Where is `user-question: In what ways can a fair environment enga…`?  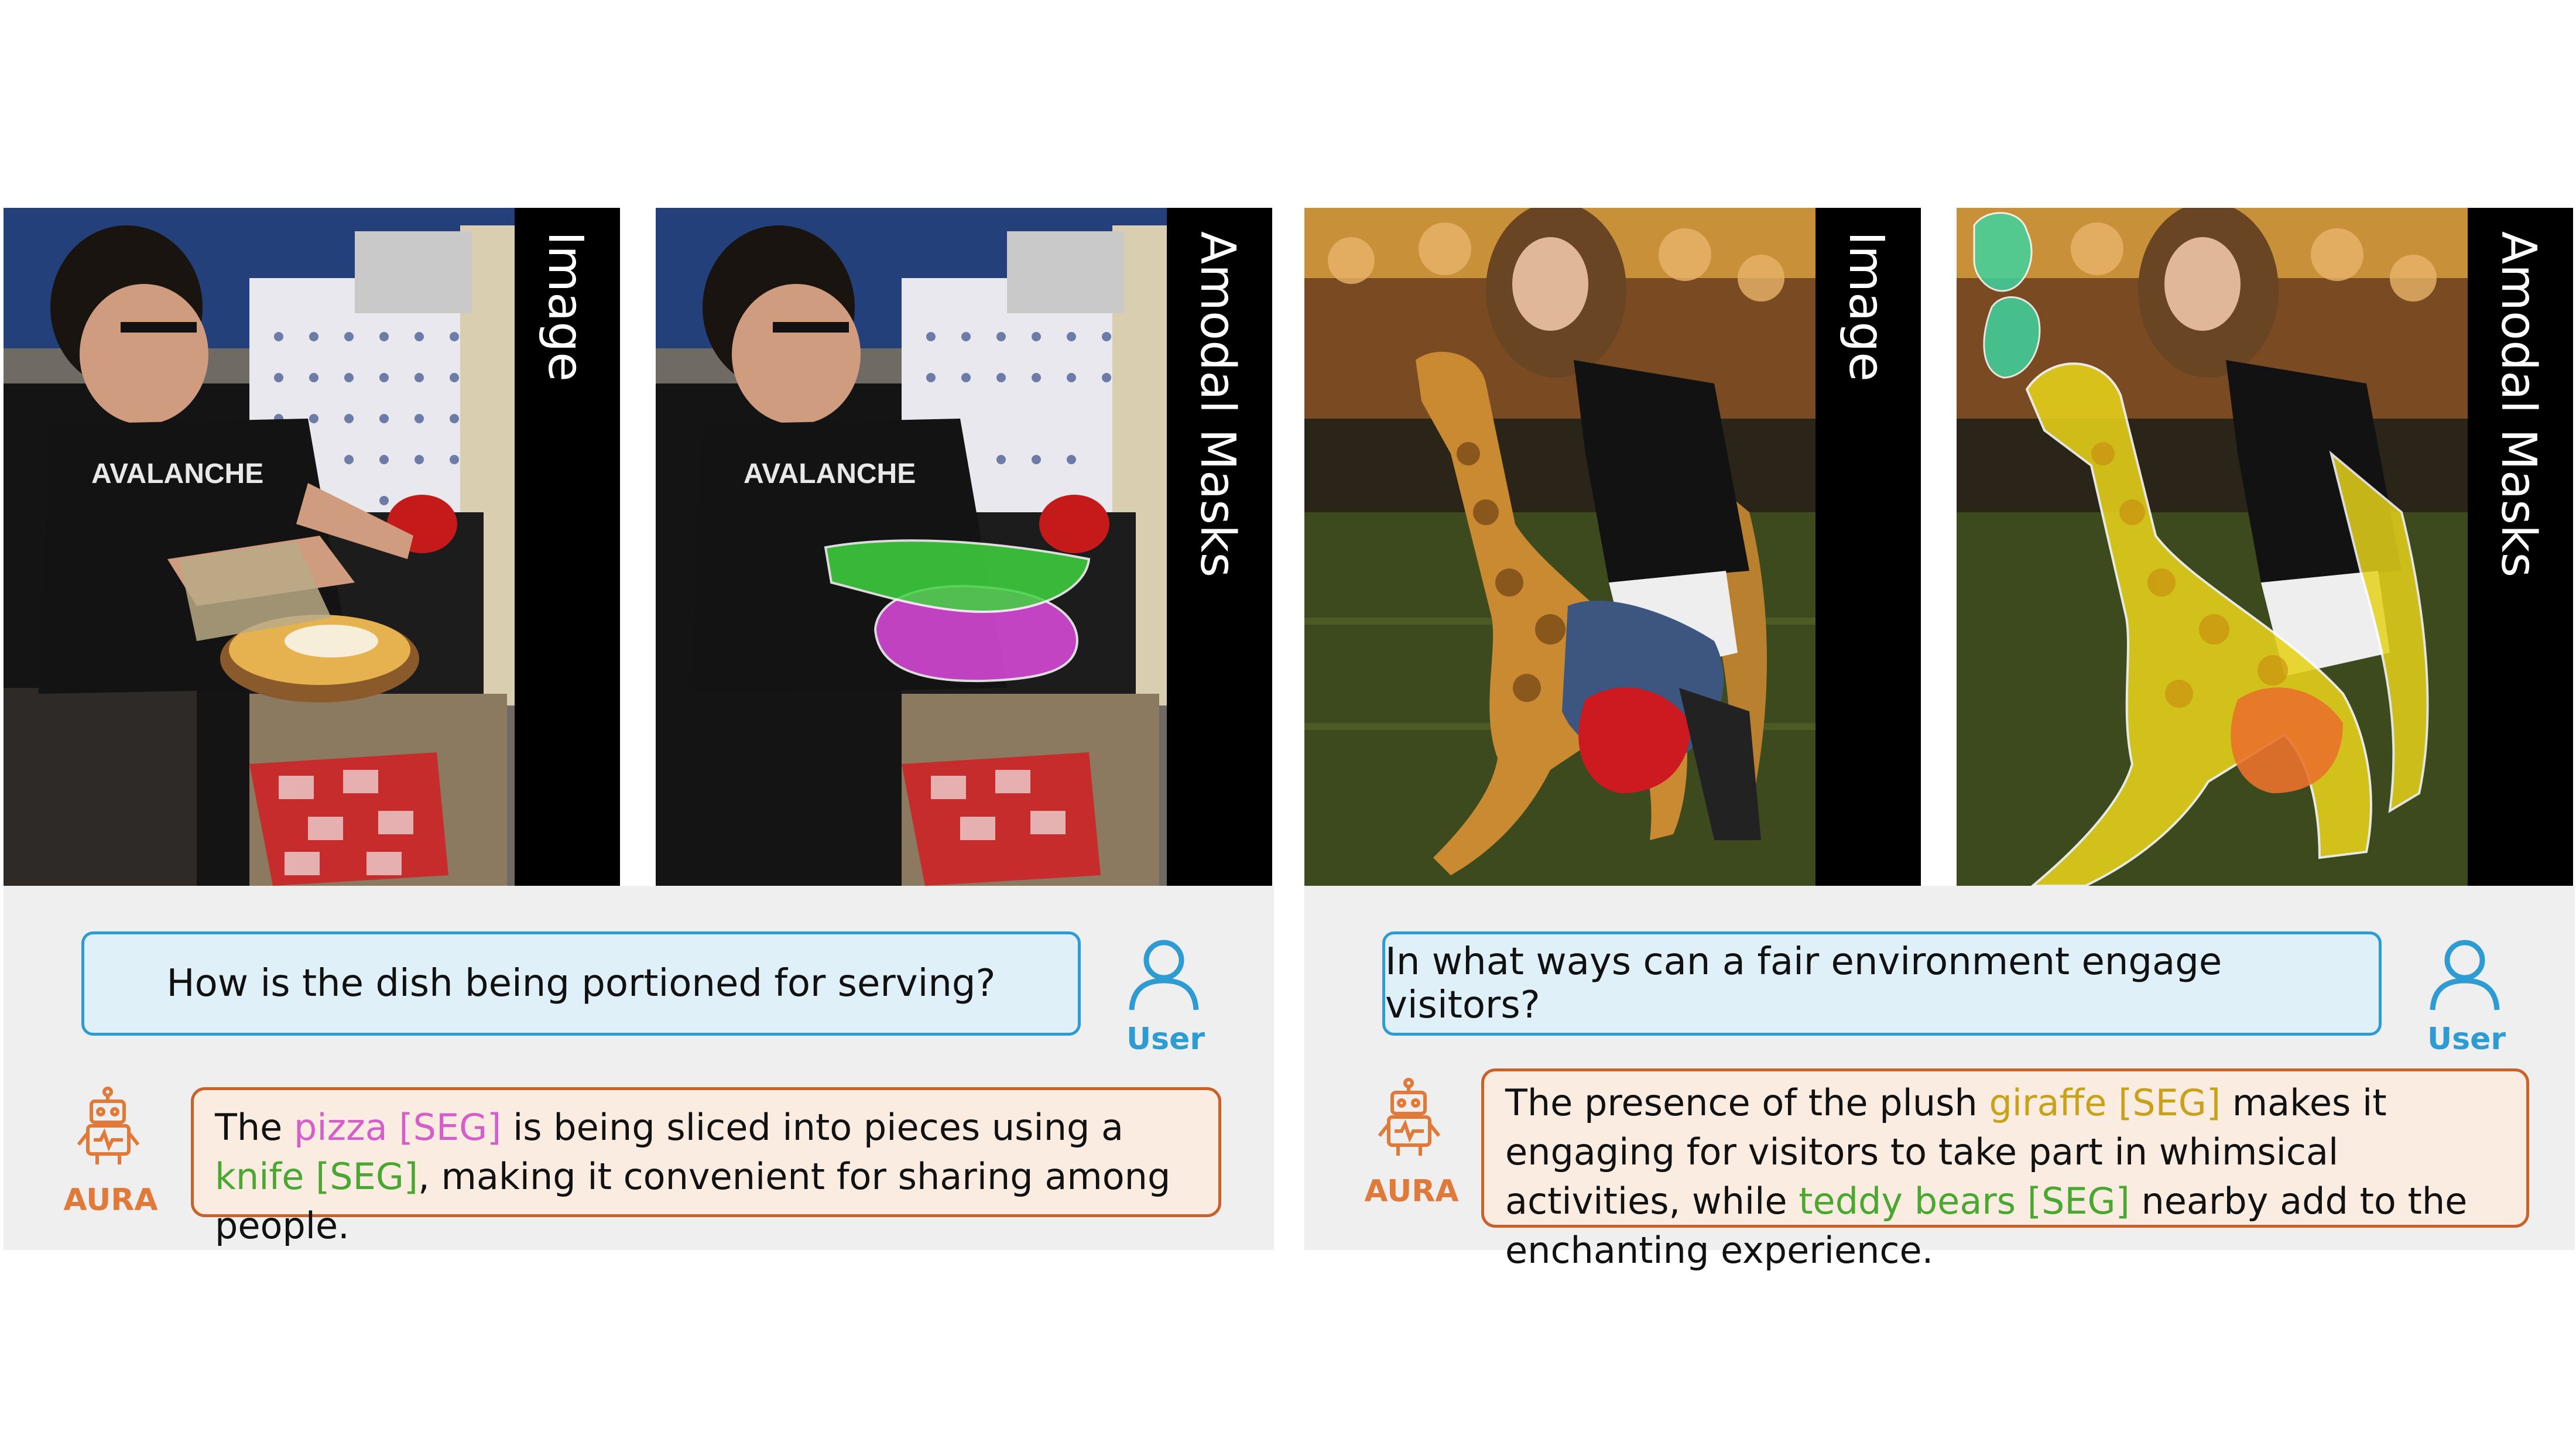 user-question: In what ways can a fair environment enga… is located at coordinates (1882, 983).